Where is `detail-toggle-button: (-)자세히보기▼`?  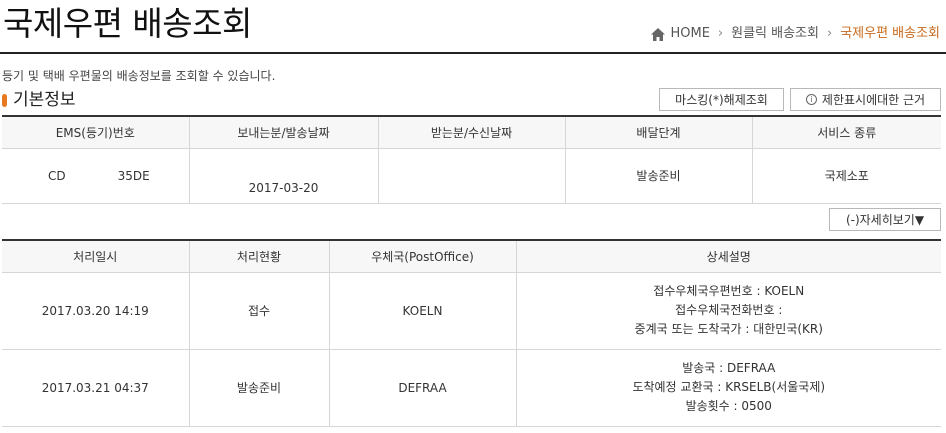 detail-toggle-button: (-)자세히보기▼ is located at coordinates (885, 219).